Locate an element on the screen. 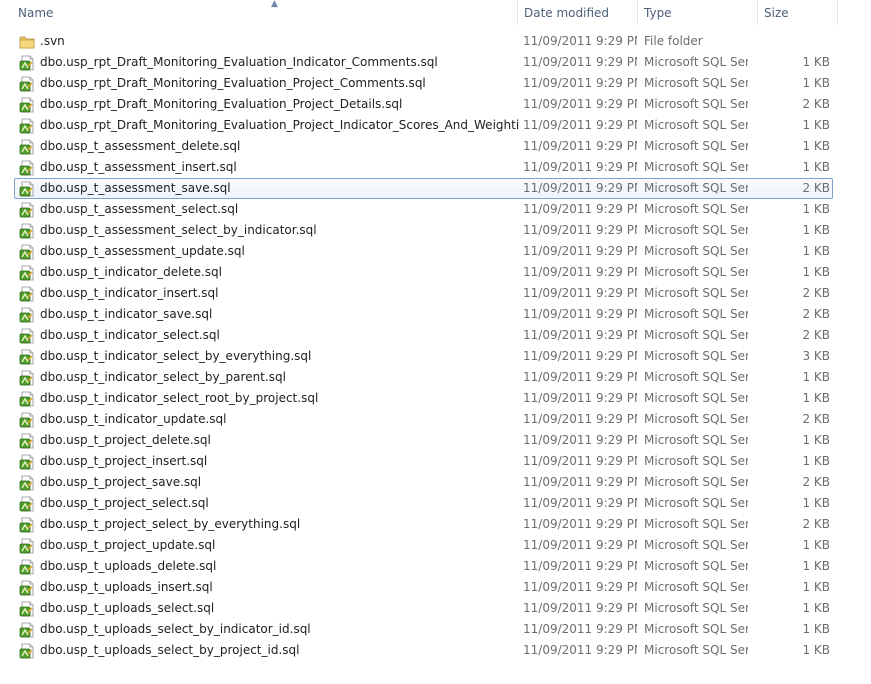  file-name: dbo.usp_t_uploads_select.sql is located at coordinates (127, 608).